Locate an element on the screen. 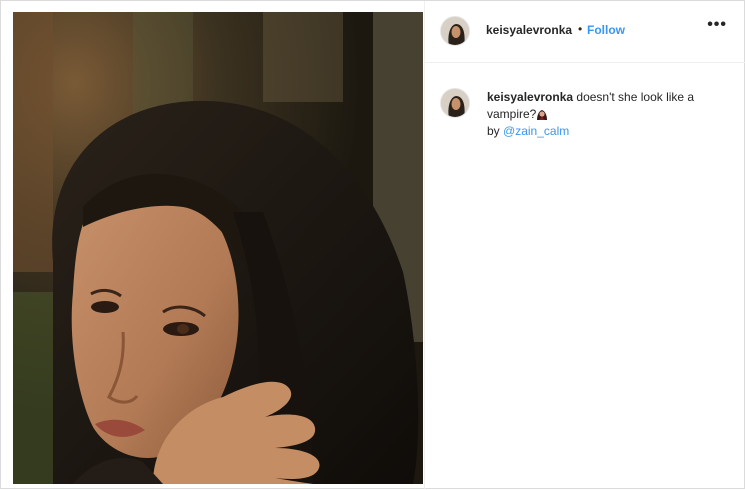 The height and width of the screenshot is (490, 745). user-avatar is located at coordinates (455, 31).